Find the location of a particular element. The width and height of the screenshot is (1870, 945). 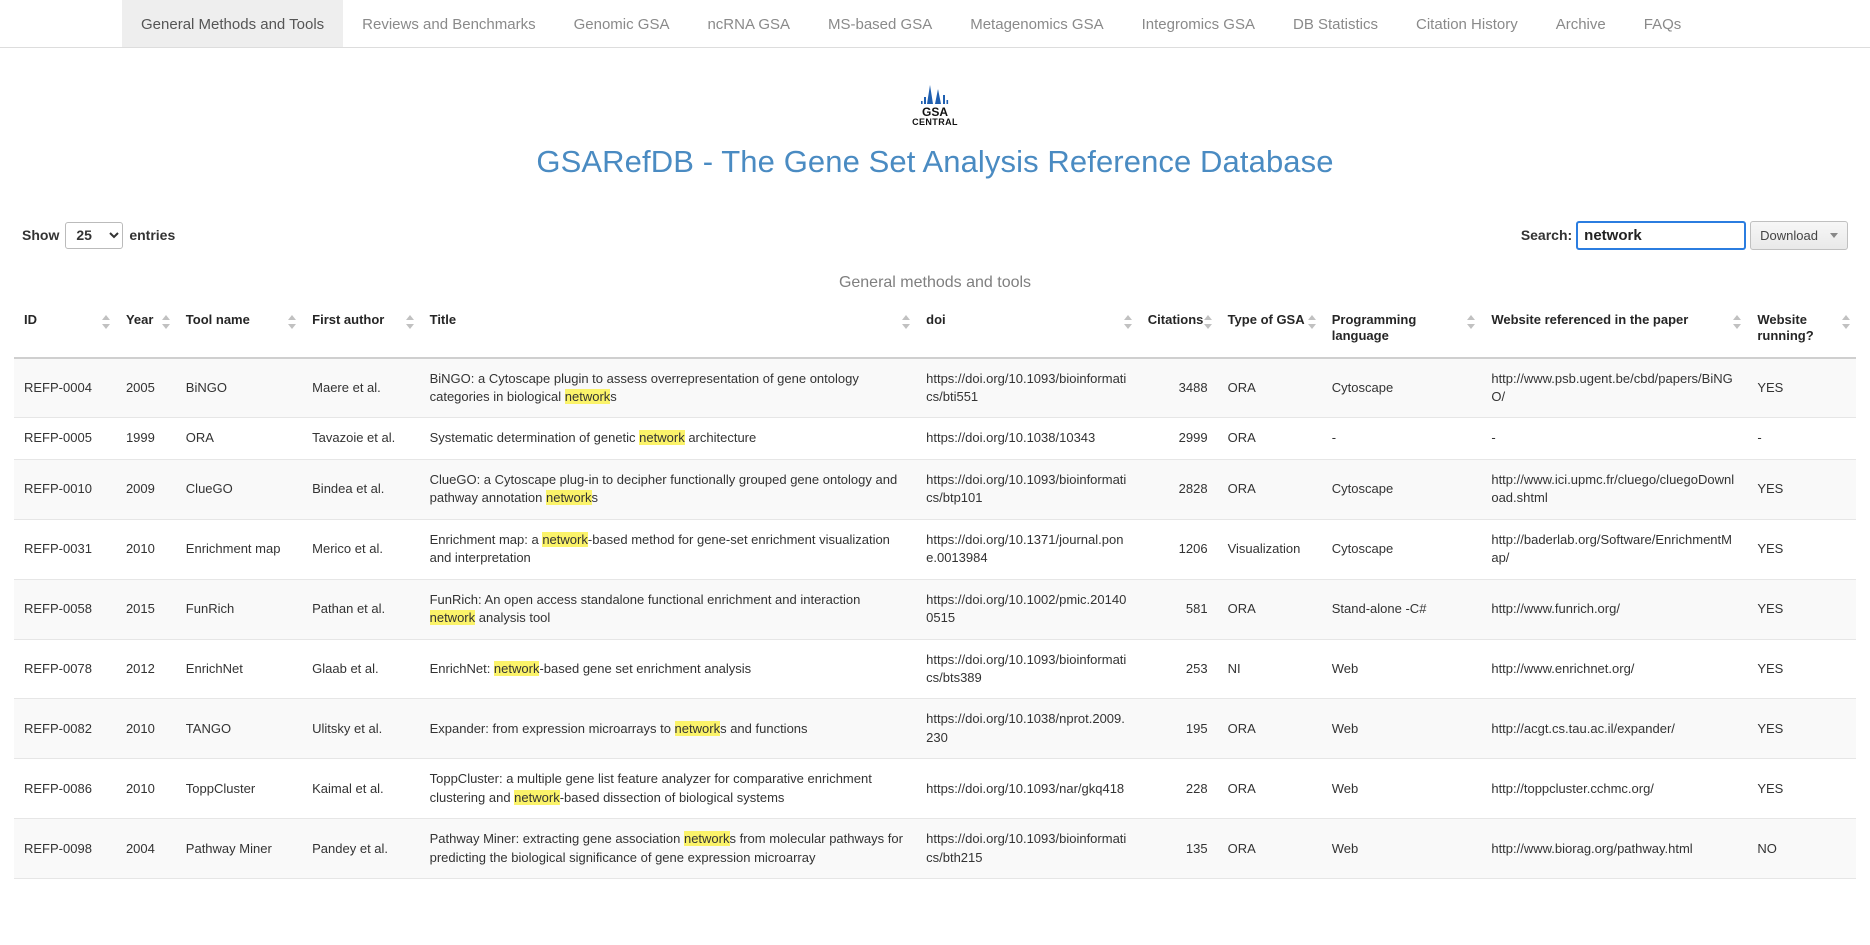

cell-first-author: Maere et al. is located at coordinates (361, 388).